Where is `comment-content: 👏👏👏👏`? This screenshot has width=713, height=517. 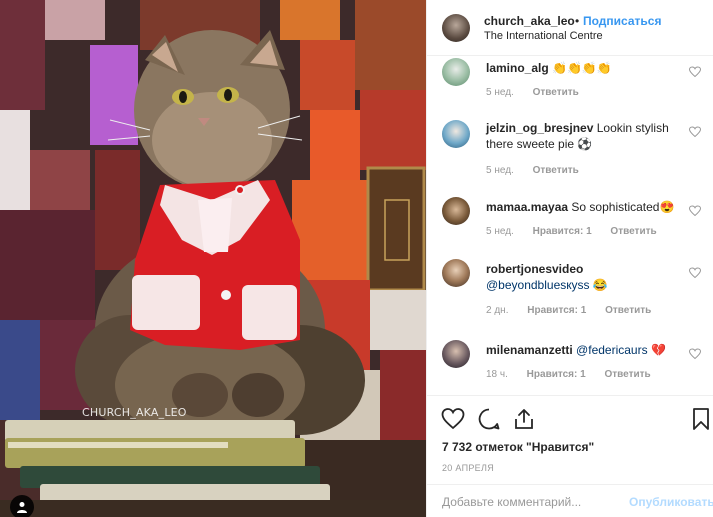
comment-content: 👏👏👏👏 is located at coordinates (582, 68).